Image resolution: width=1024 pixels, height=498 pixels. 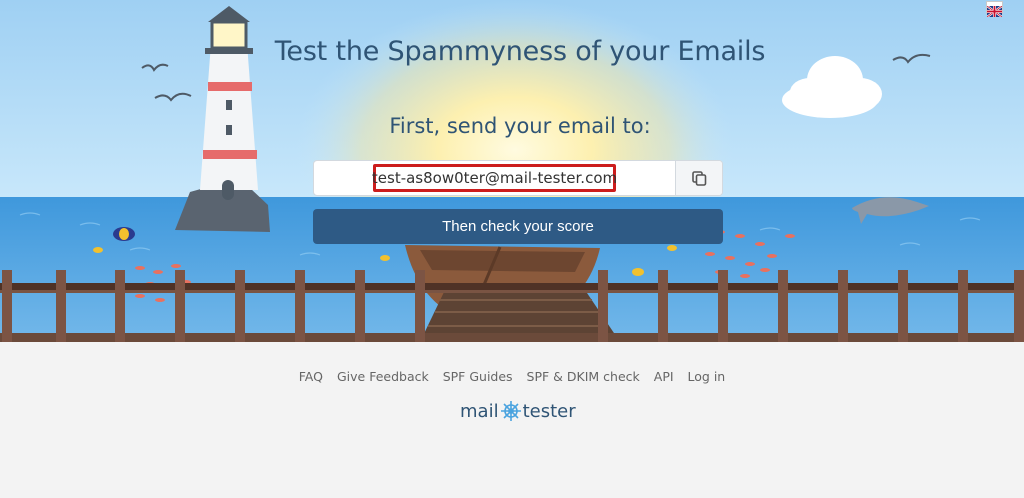 What do you see at coordinates (549, 411) in the screenshot?
I see `logo-text-right: tester` at bounding box center [549, 411].